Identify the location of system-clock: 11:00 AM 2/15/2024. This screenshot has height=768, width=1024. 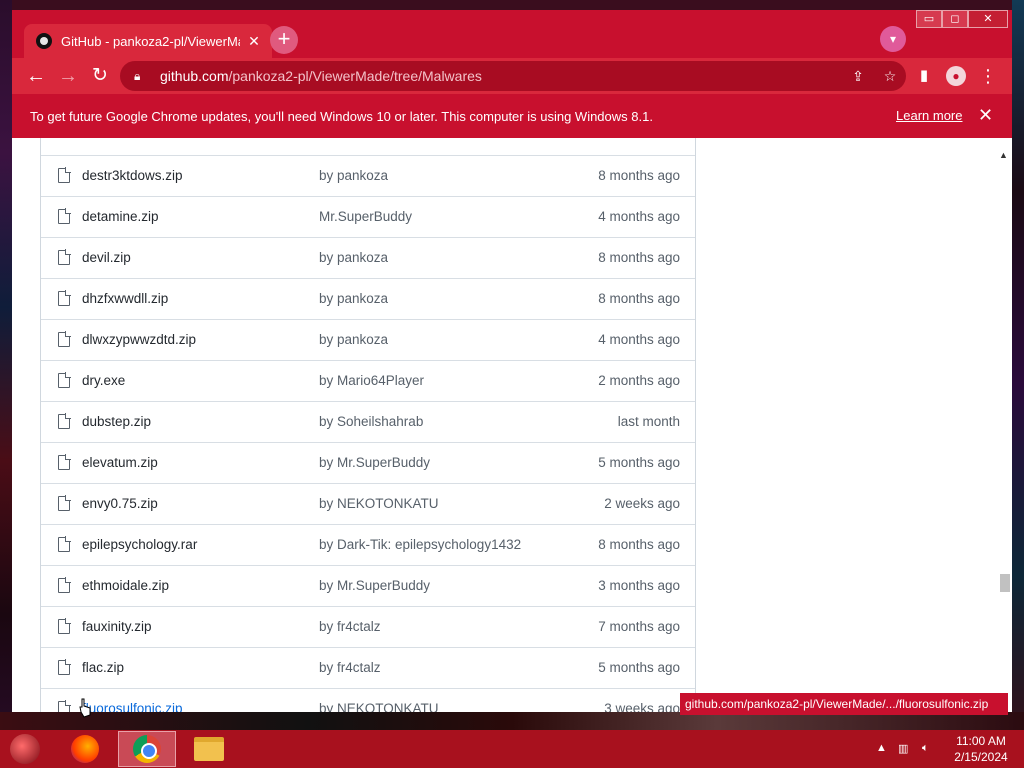
(981, 749).